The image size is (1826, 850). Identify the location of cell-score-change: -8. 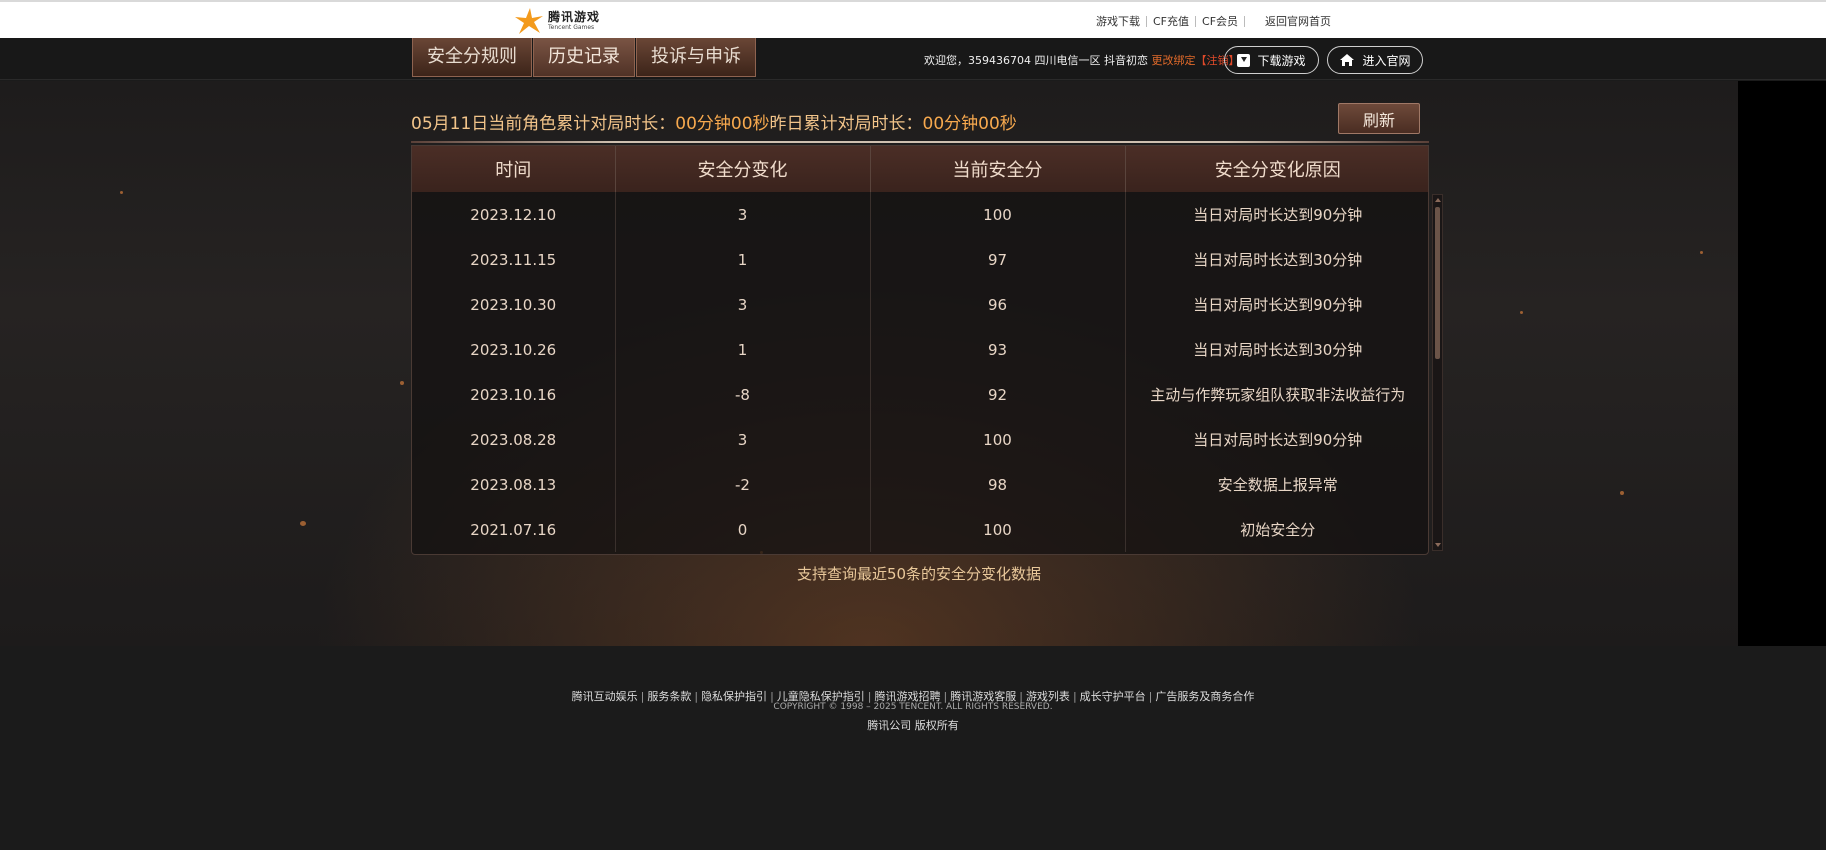
(743, 394).